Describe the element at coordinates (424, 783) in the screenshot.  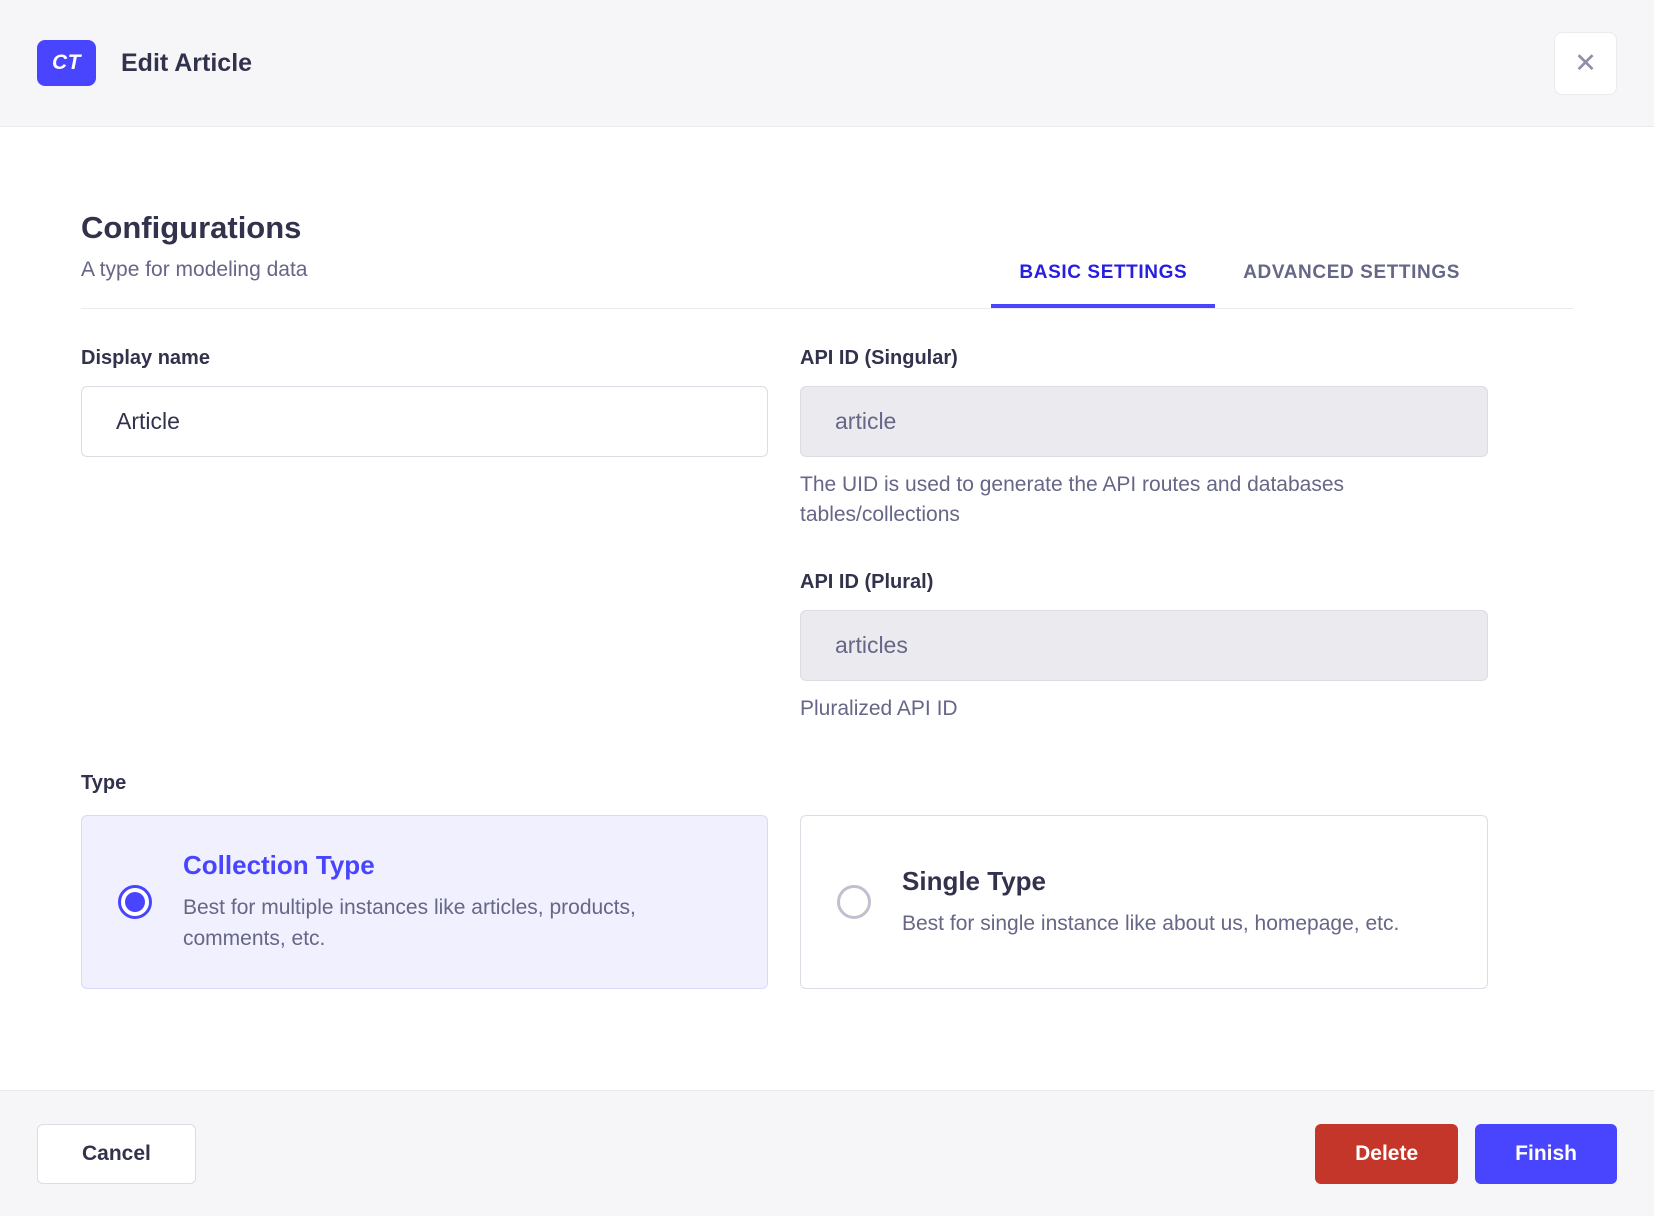
I see `type-section-label-wrap: Type` at that location.